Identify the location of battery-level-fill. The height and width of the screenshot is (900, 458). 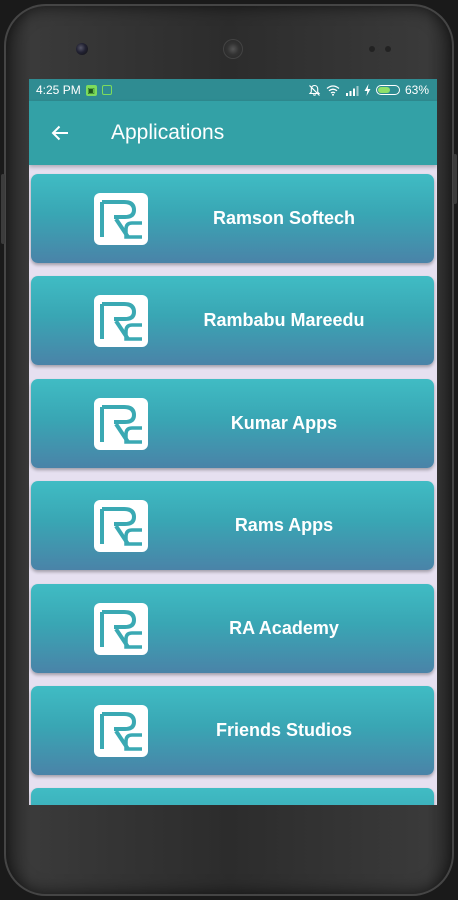
(383, 90).